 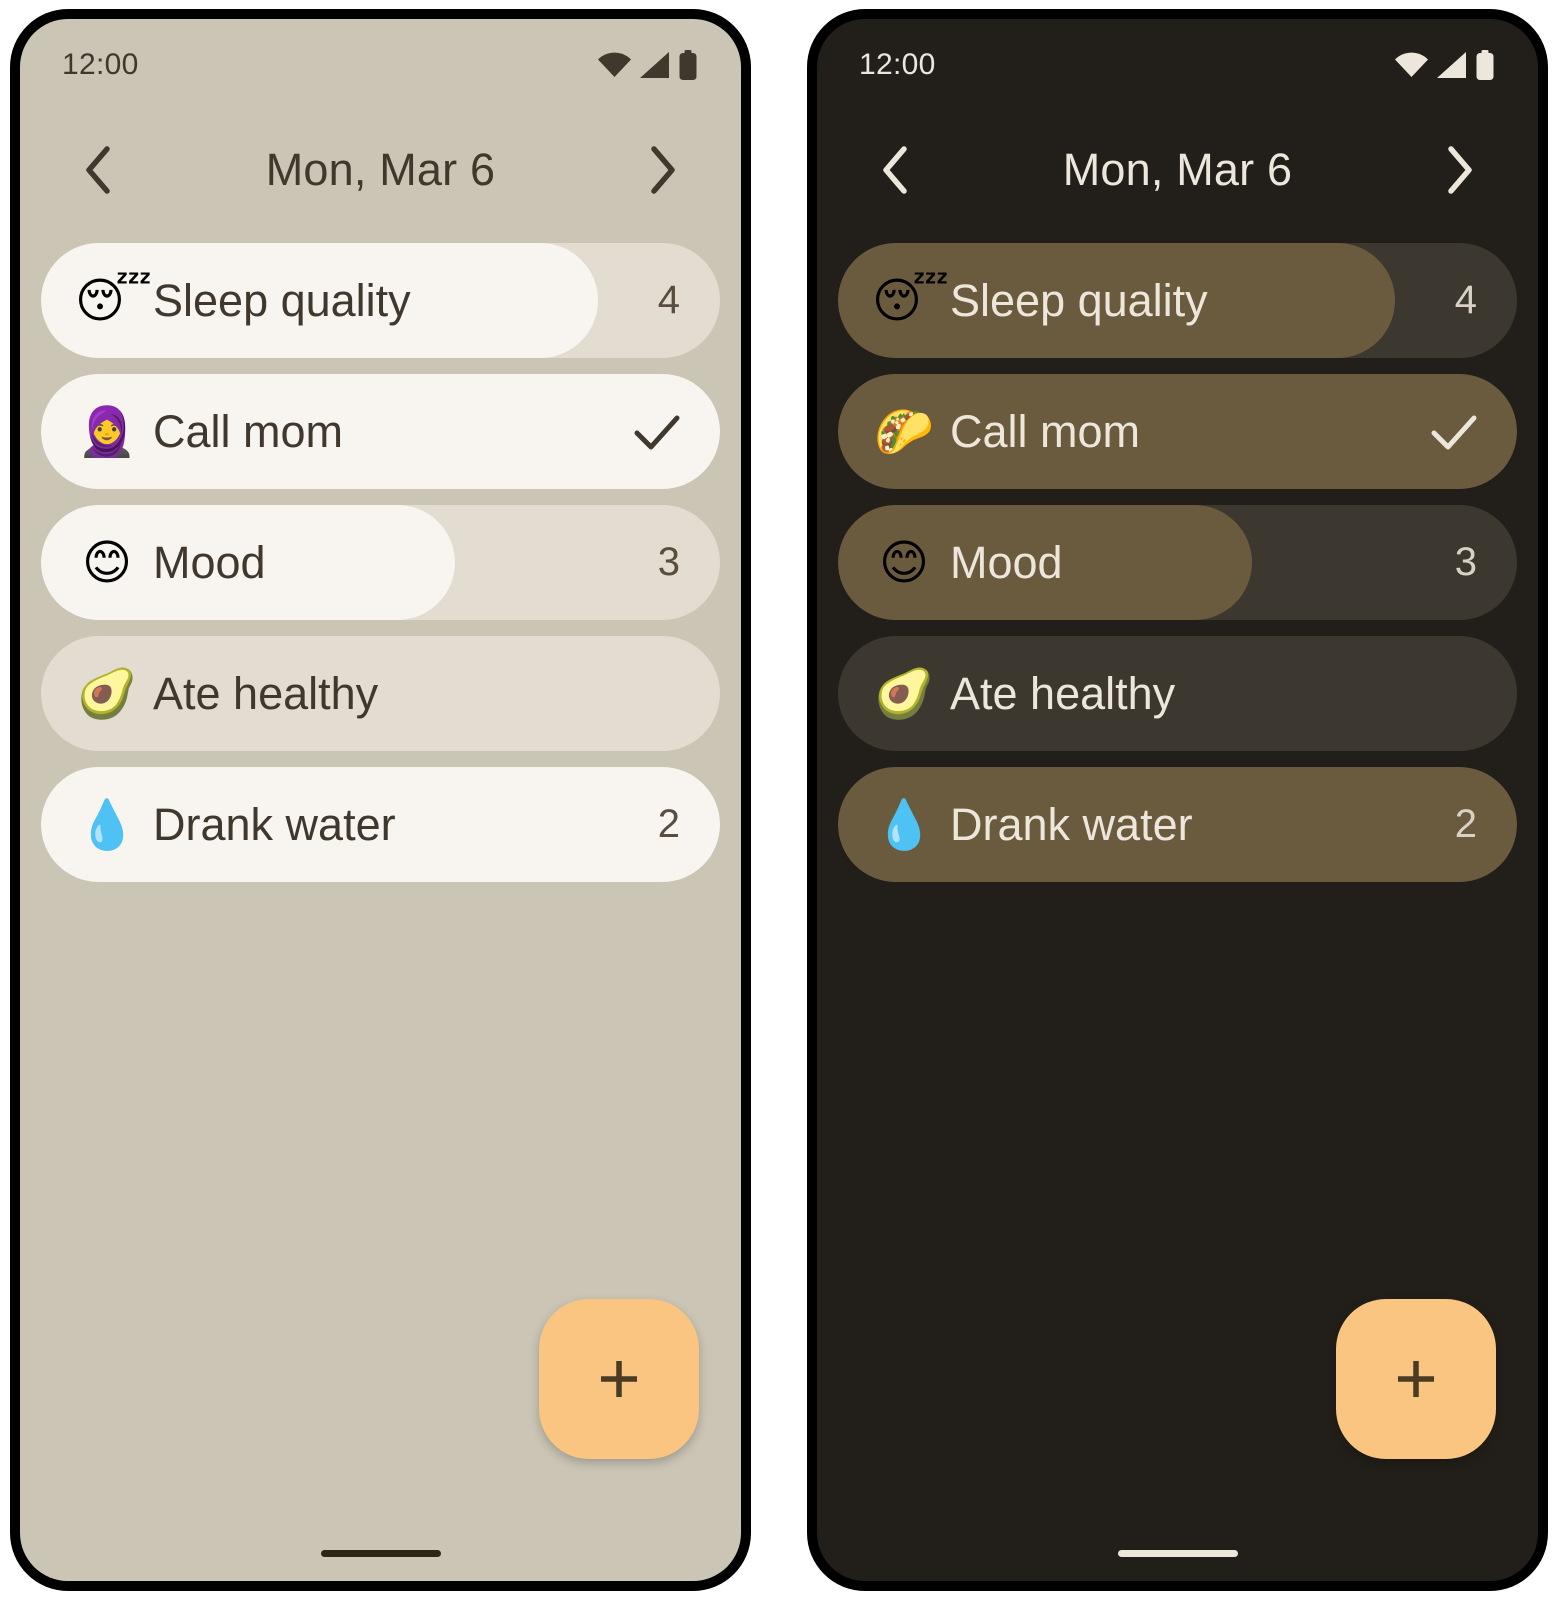 I want to click on taco-emoji: 🌮, so click(x=904, y=431).